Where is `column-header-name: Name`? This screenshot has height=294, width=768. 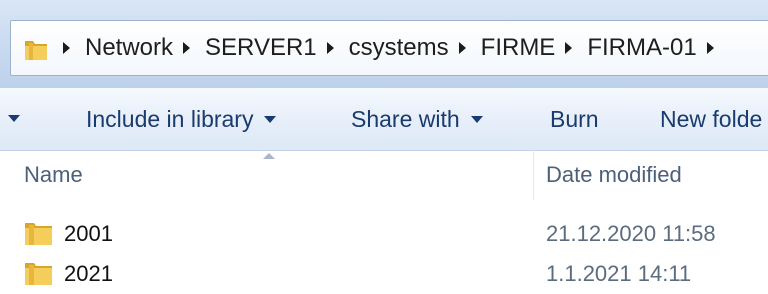 column-header-name: Name is located at coordinates (53, 175).